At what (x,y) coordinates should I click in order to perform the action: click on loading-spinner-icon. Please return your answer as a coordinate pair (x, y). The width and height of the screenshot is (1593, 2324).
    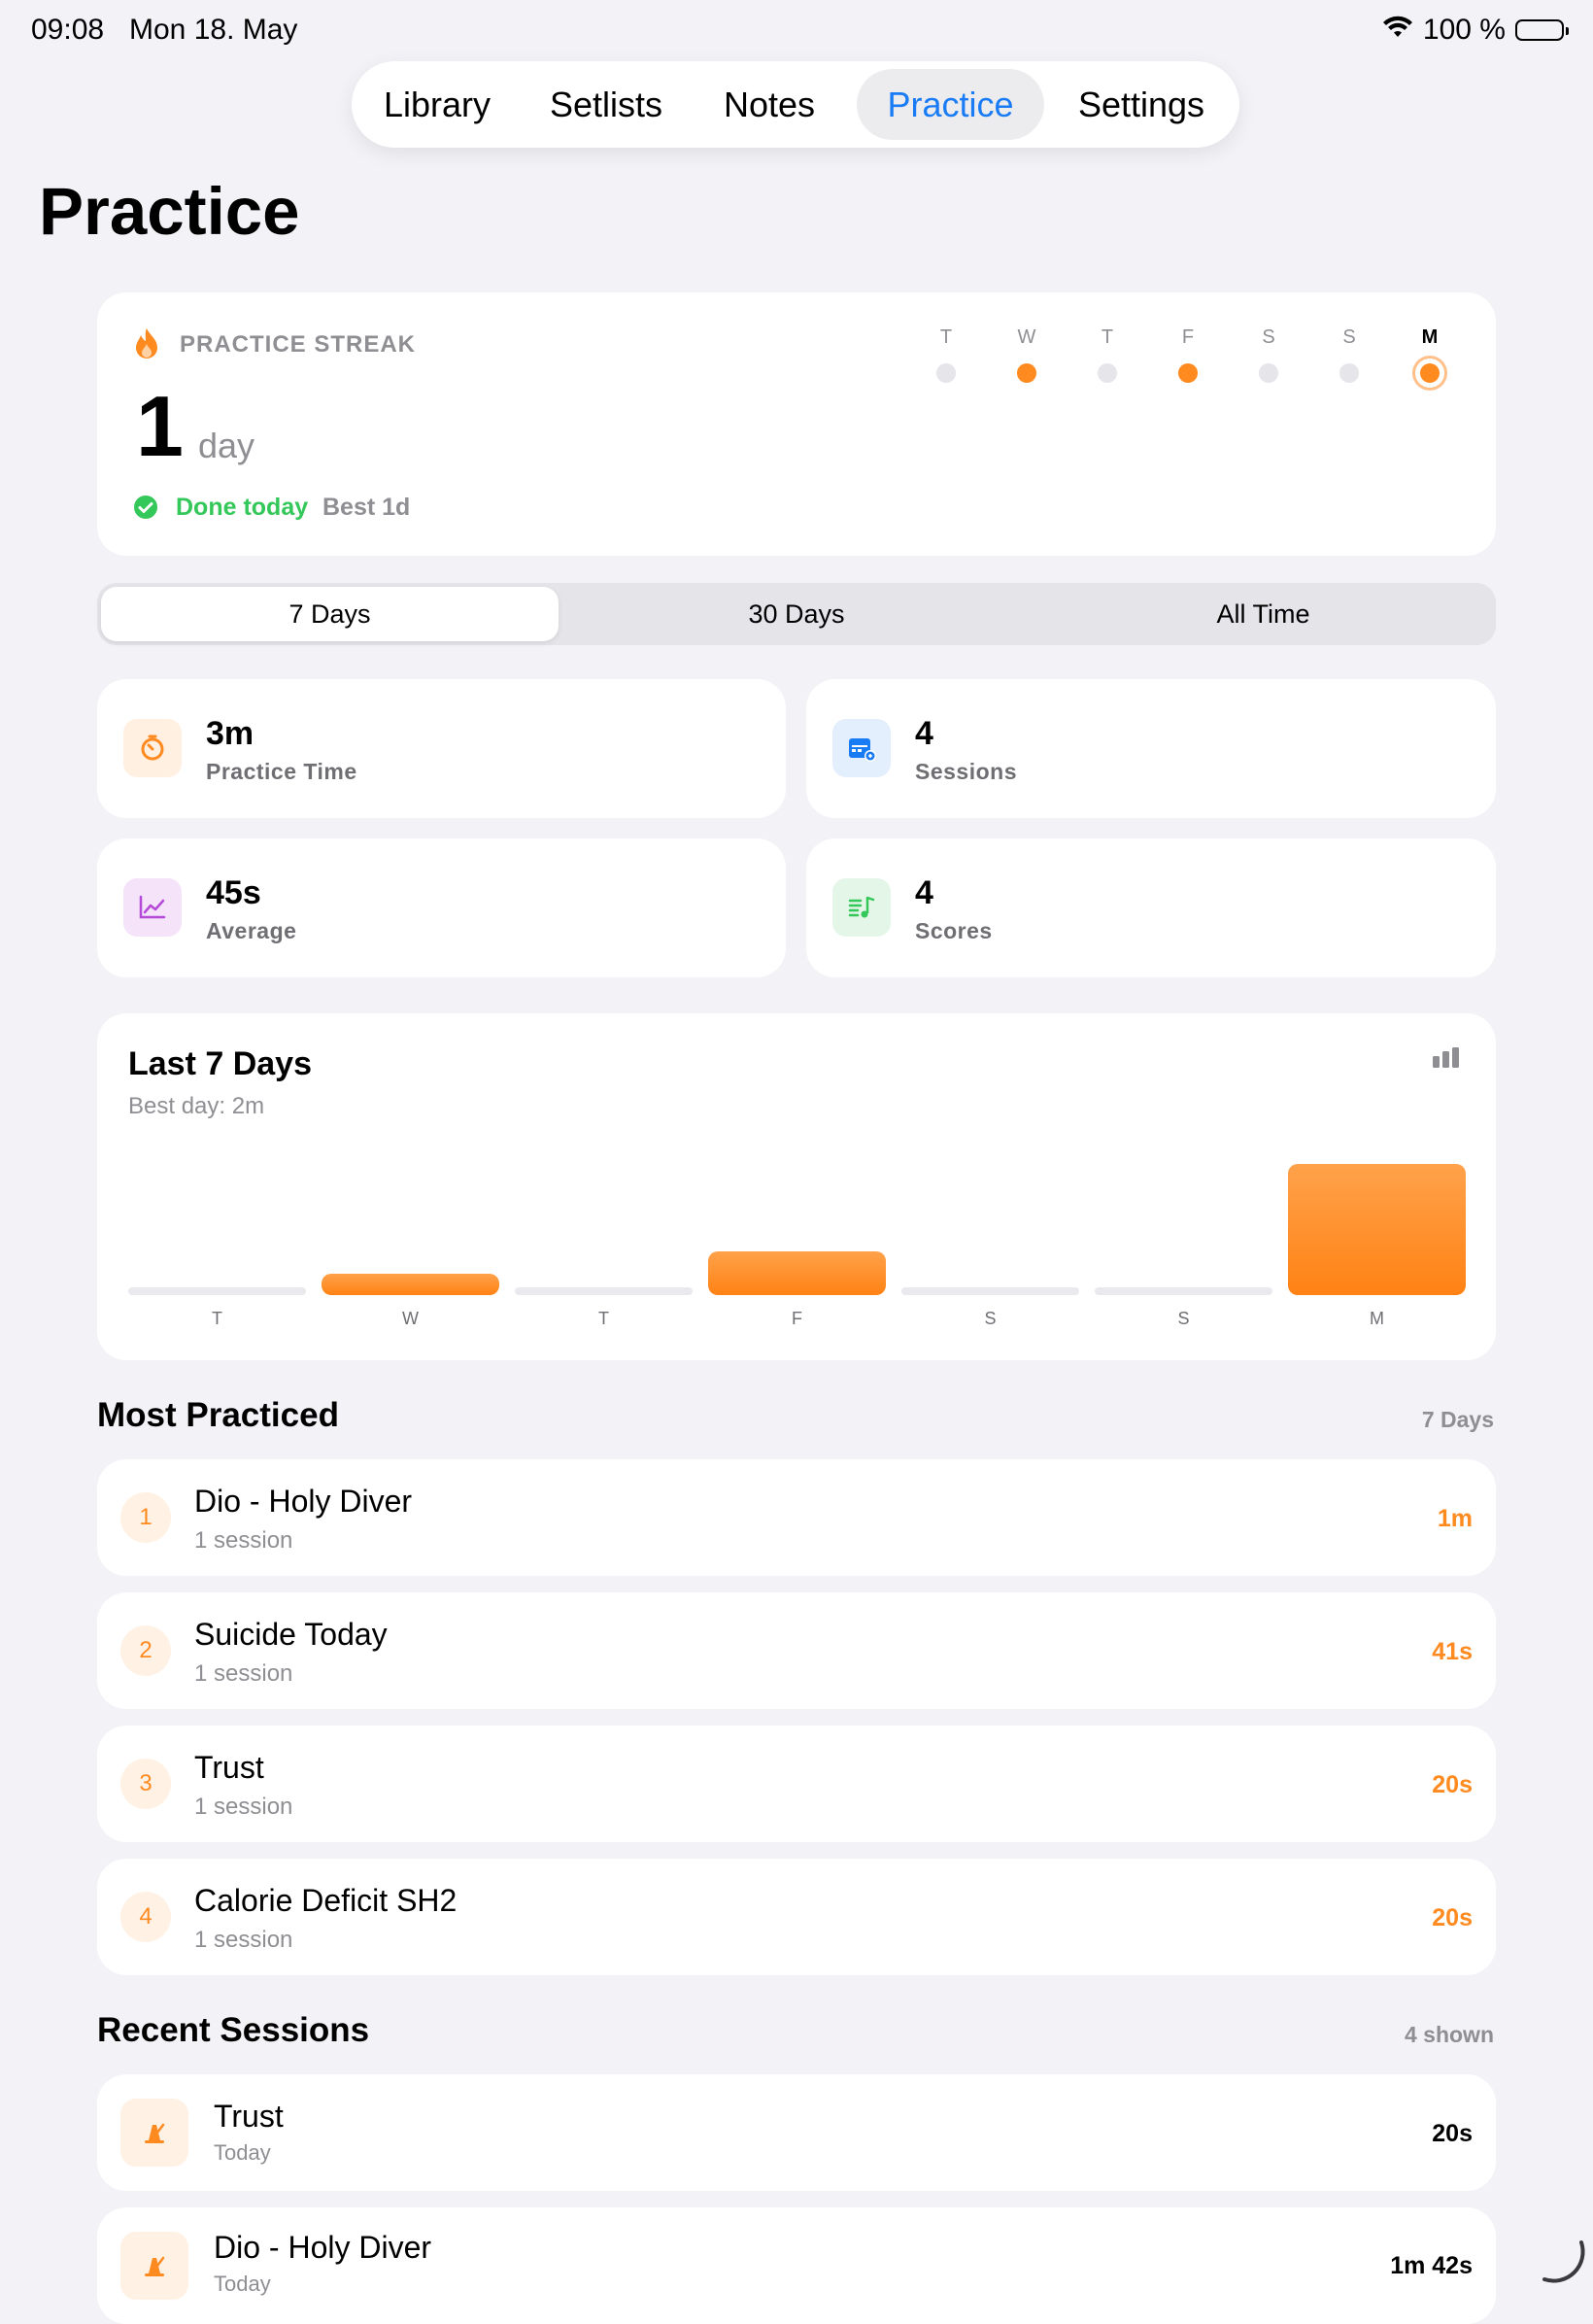
    Looking at the image, I should click on (1563, 2264).